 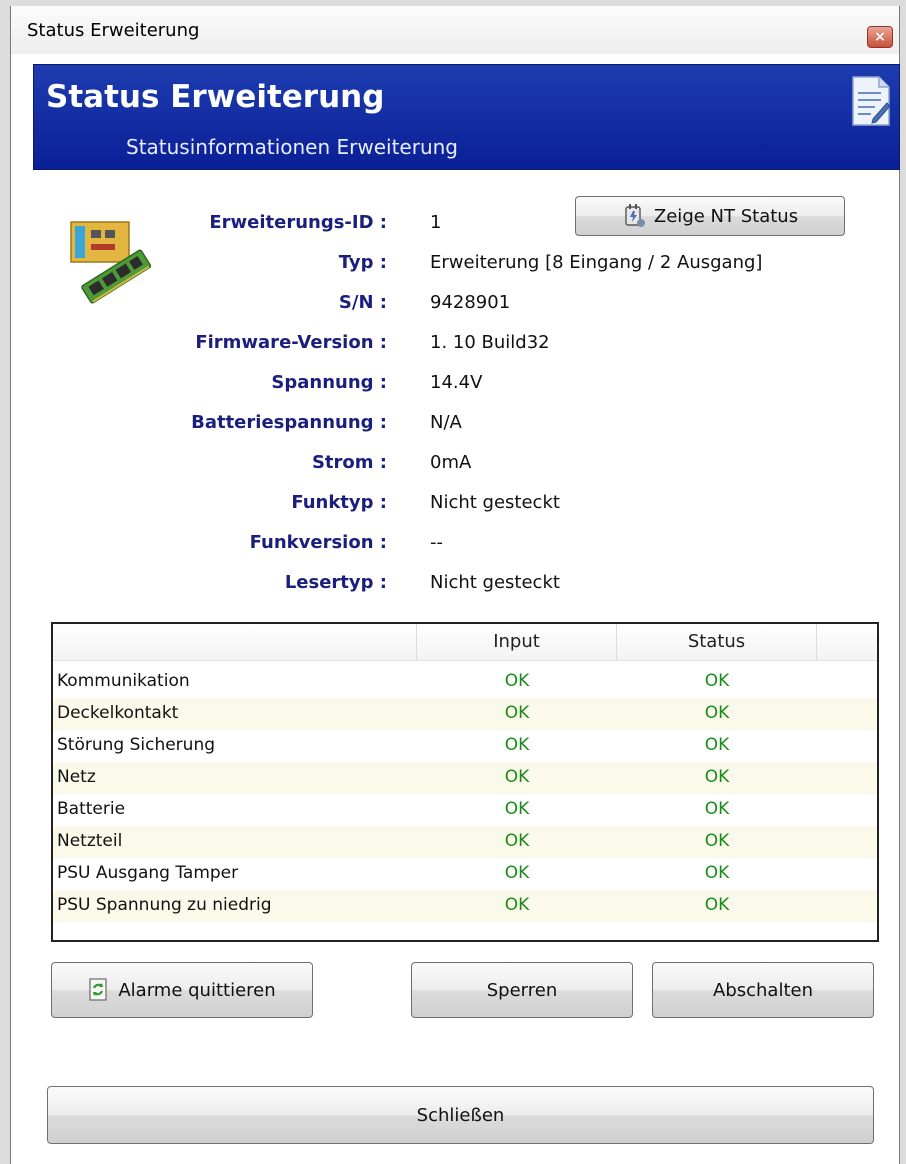 I want to click on detail-label: Erweiterungs-ID :, so click(x=298, y=222).